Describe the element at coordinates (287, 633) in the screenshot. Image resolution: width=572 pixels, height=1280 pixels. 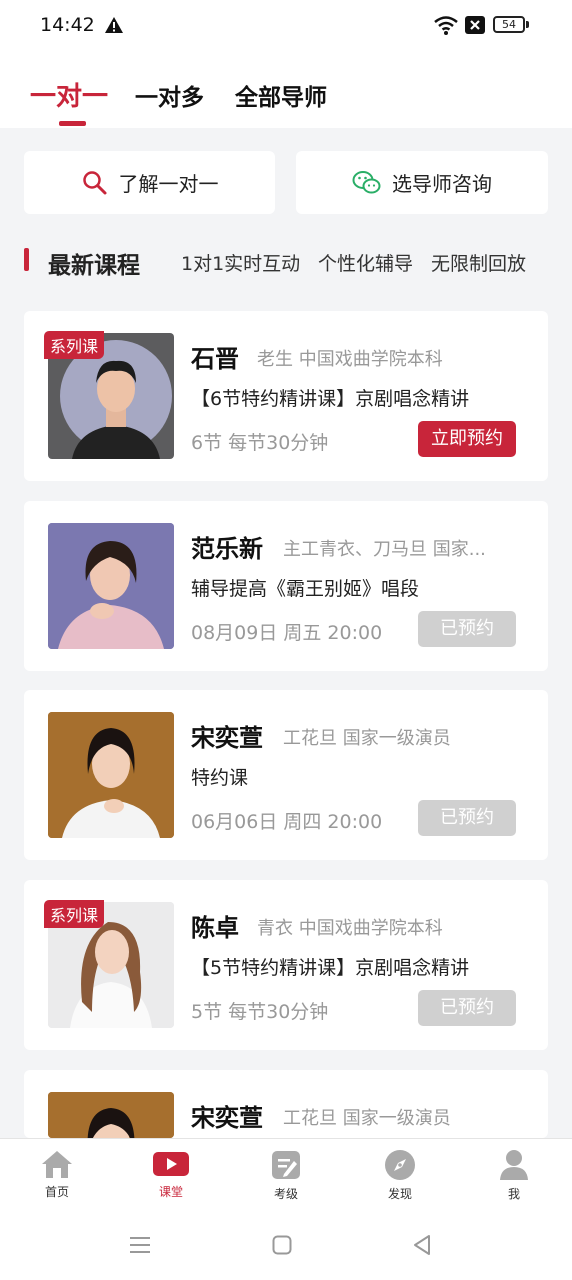
I see `course-info: 08月09日 周五 20:00` at that location.